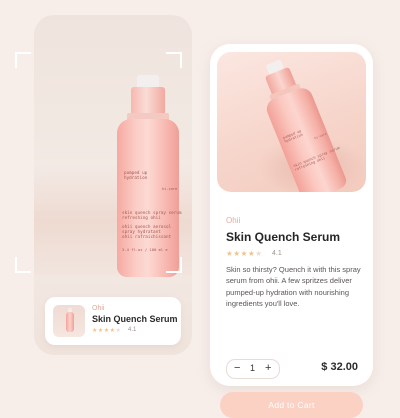 The image size is (400, 418). What do you see at coordinates (98, 308) in the screenshot?
I see `result-brand: Ohii` at bounding box center [98, 308].